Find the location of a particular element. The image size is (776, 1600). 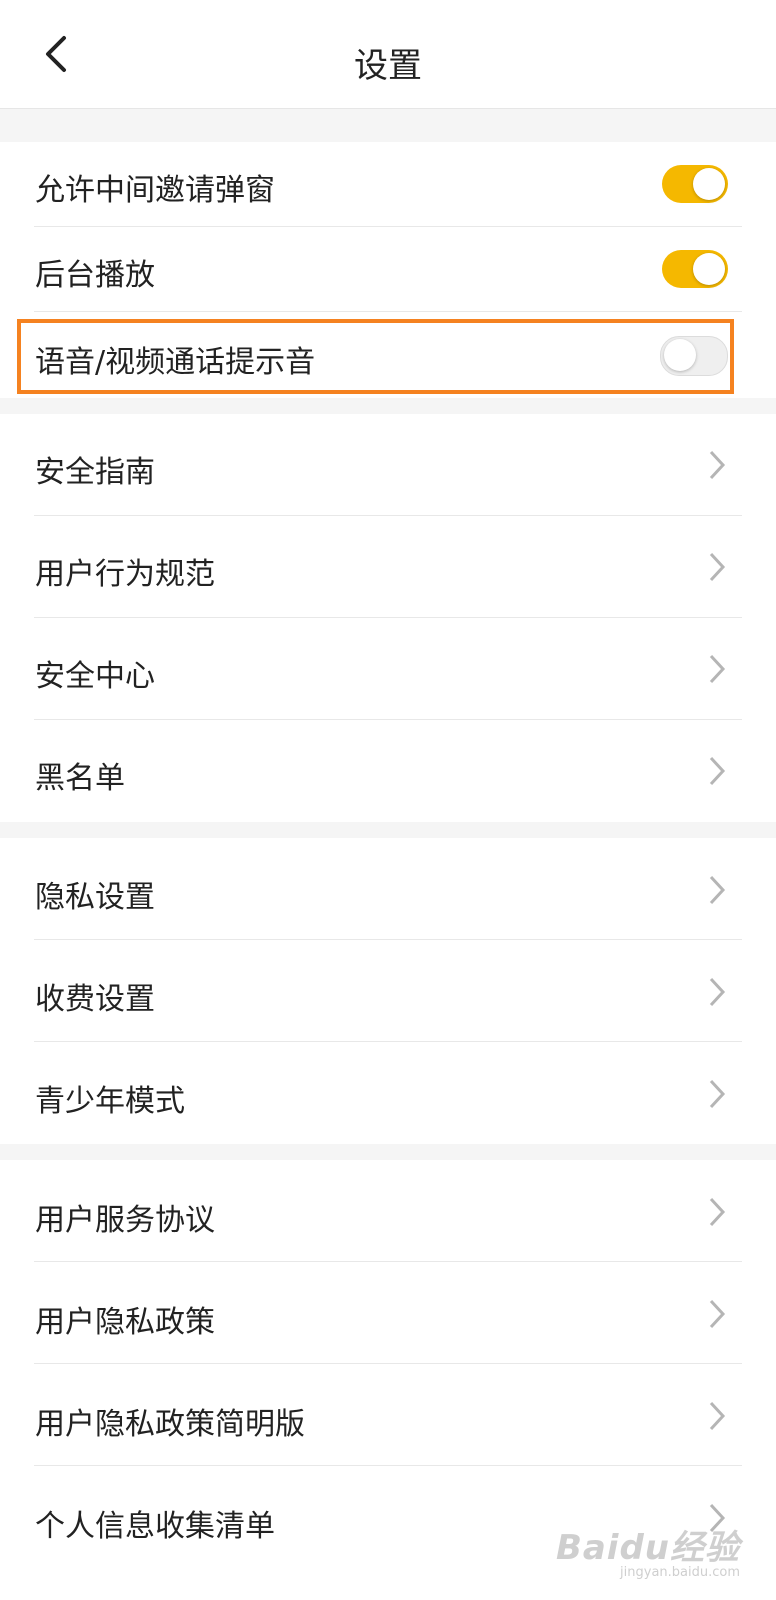

menu-item-label: 隐私设置 is located at coordinates (95, 897).